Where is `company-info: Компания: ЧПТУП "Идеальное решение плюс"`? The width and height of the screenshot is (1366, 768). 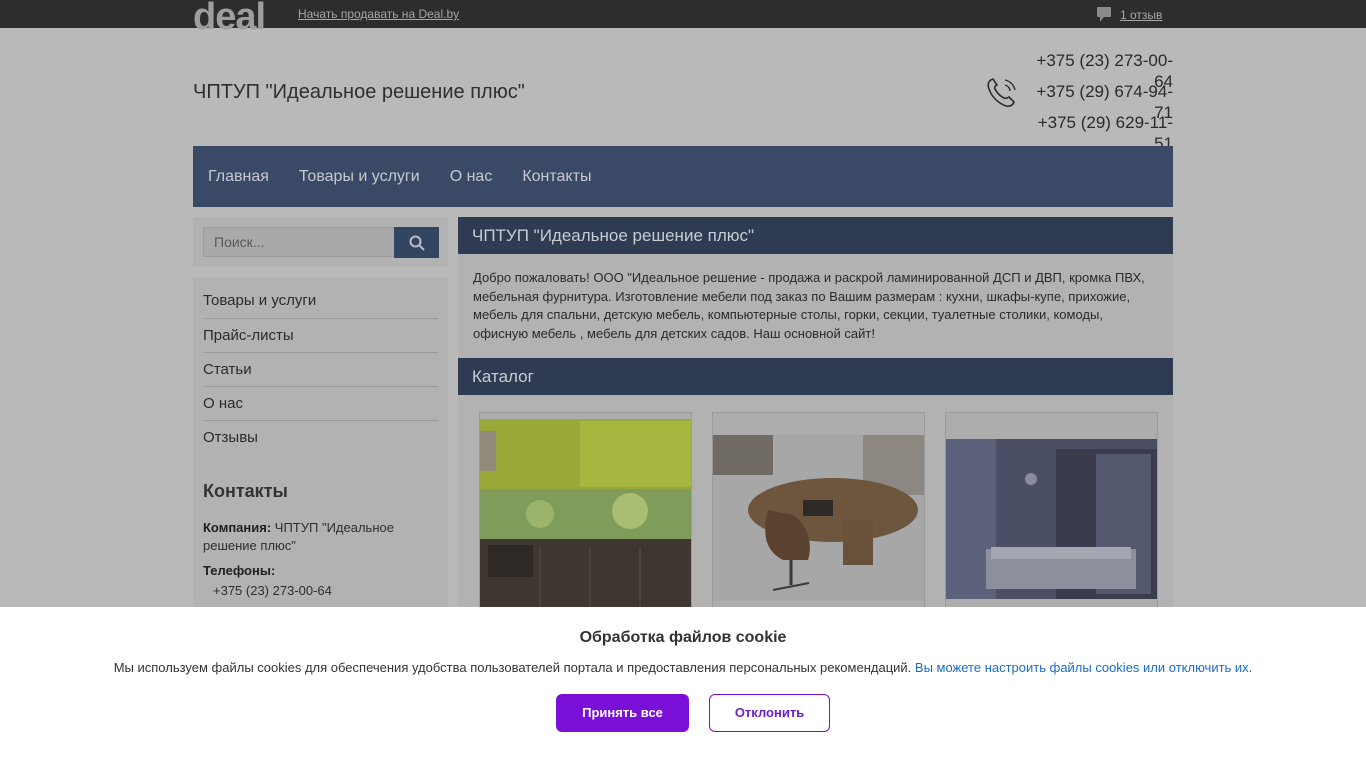
company-info: Компания: ЧПТУП "Идеальное решение плюс" is located at coordinates (320, 537).